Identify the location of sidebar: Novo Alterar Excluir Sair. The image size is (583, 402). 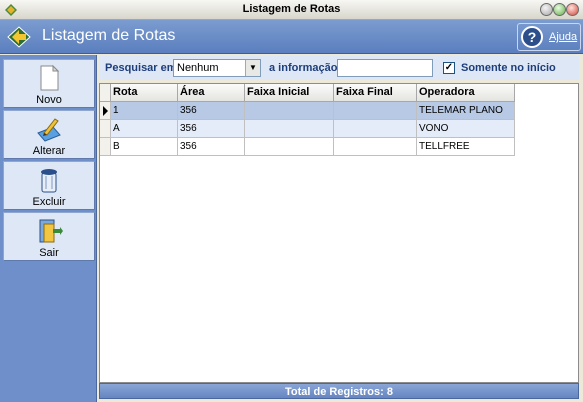
(48, 228).